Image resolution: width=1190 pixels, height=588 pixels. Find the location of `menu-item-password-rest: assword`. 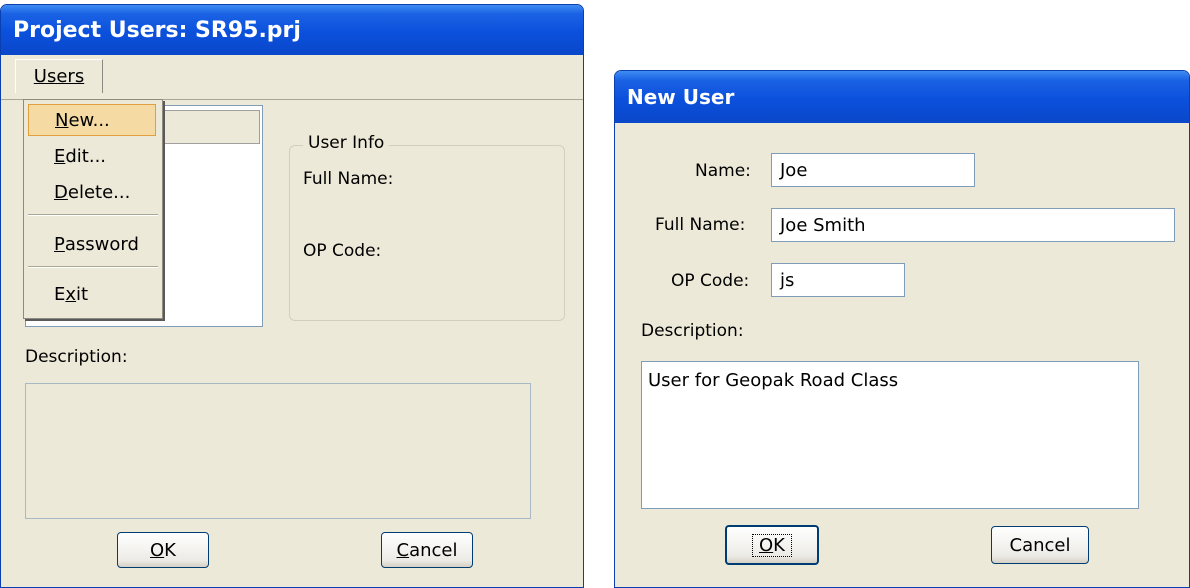

menu-item-password-rest: assword is located at coordinates (101, 244).